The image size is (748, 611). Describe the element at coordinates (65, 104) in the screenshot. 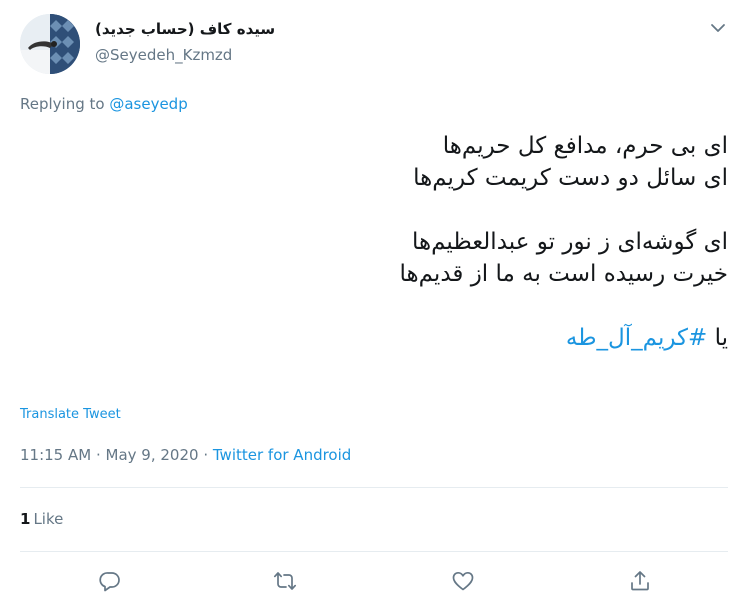

I see `replying-to-prefix: Replying to` at that location.